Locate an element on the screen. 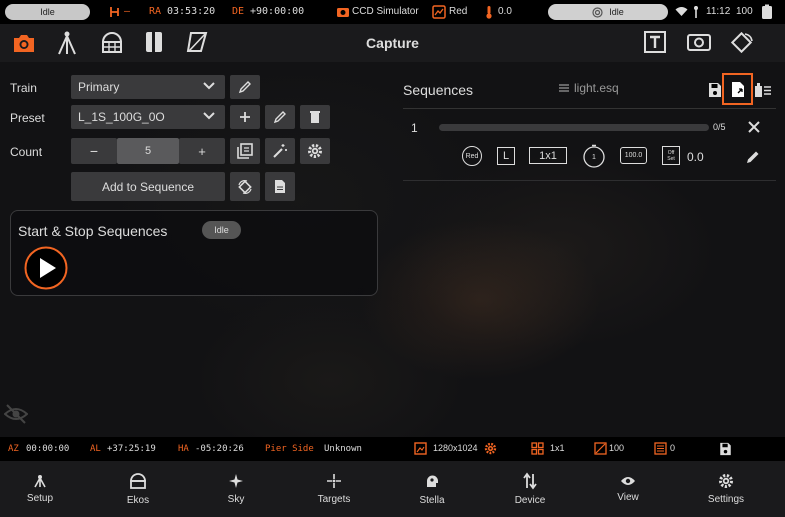  count-label: Count is located at coordinates (26, 152).